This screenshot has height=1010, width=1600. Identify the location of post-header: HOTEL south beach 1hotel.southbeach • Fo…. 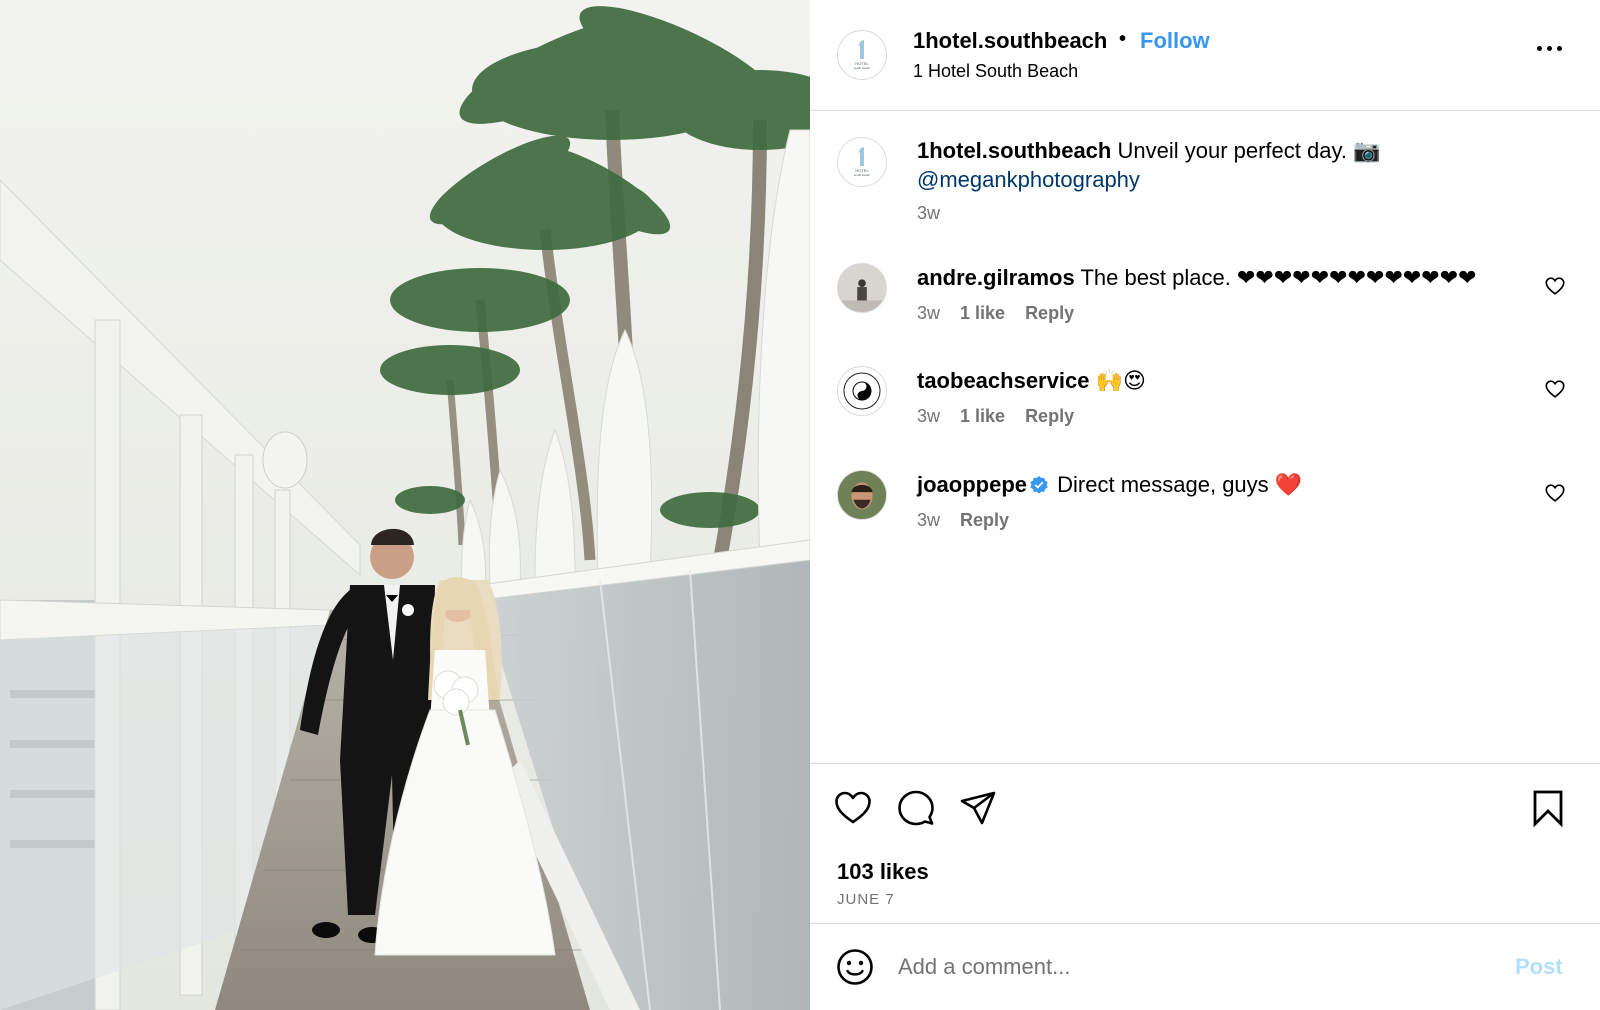
(1205, 55).